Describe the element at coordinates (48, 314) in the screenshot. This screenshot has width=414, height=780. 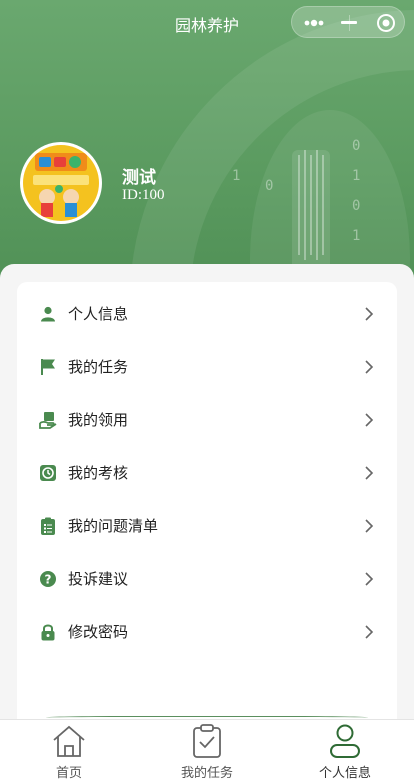
I see `person-icon` at that location.